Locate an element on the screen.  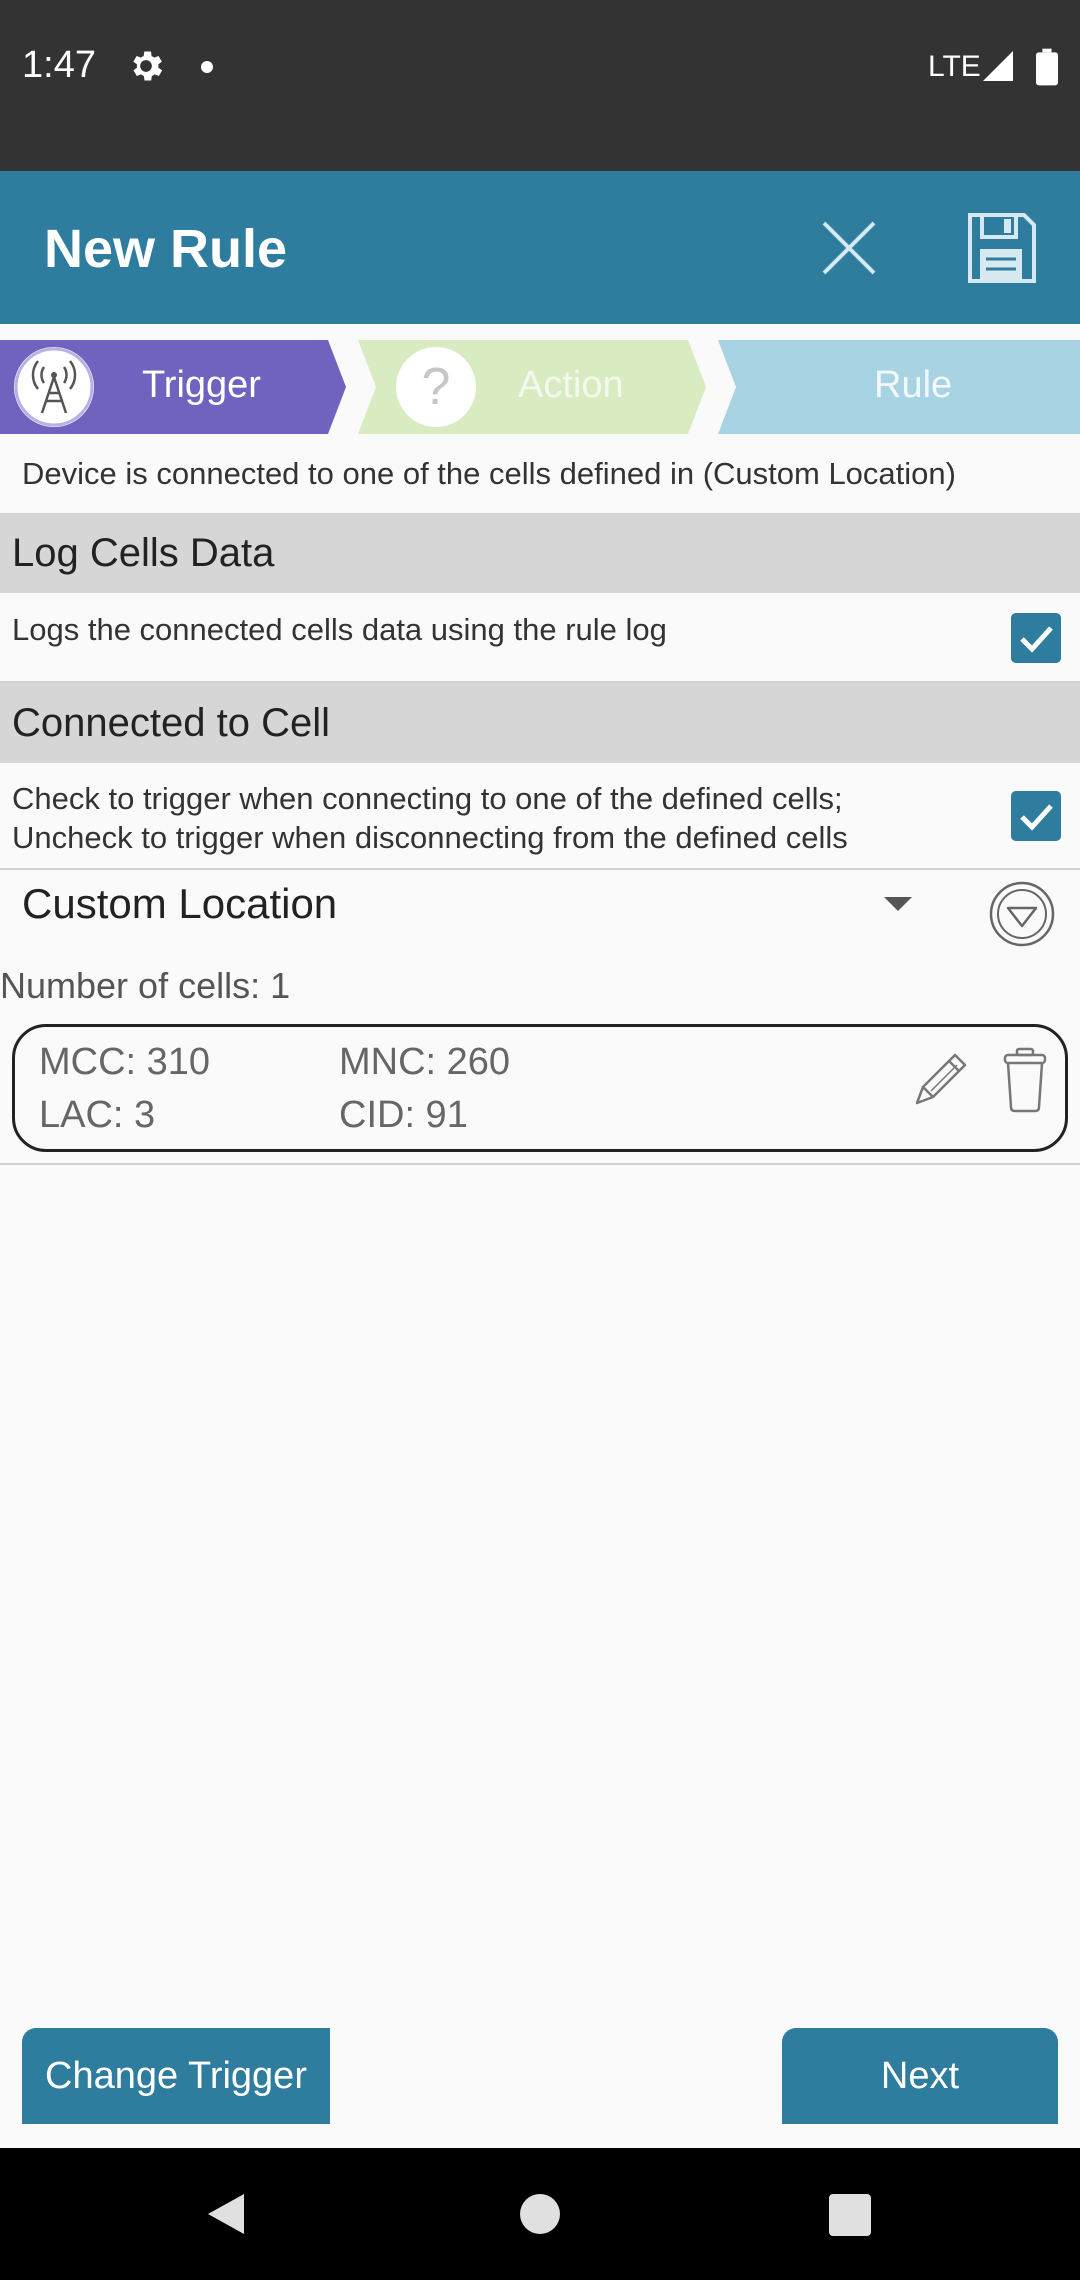
system-nav-bar is located at coordinates (540, 2214).